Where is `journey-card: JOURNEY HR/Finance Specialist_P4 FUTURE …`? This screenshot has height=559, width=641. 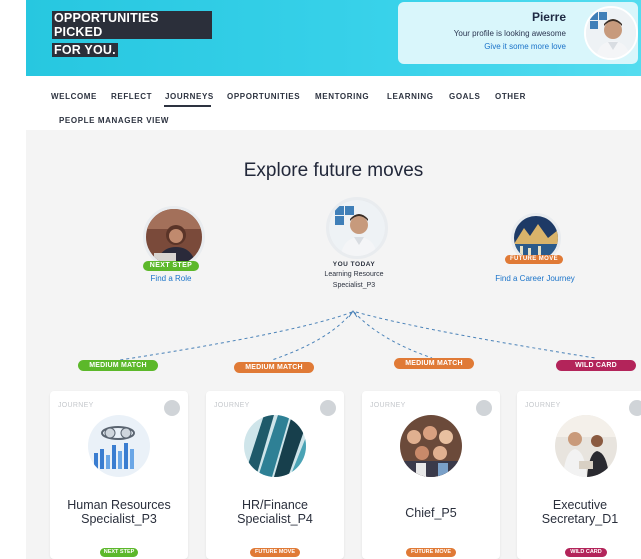
journey-card: JOURNEY HR/Finance Specialist_P4 FUTURE … is located at coordinates (275, 475).